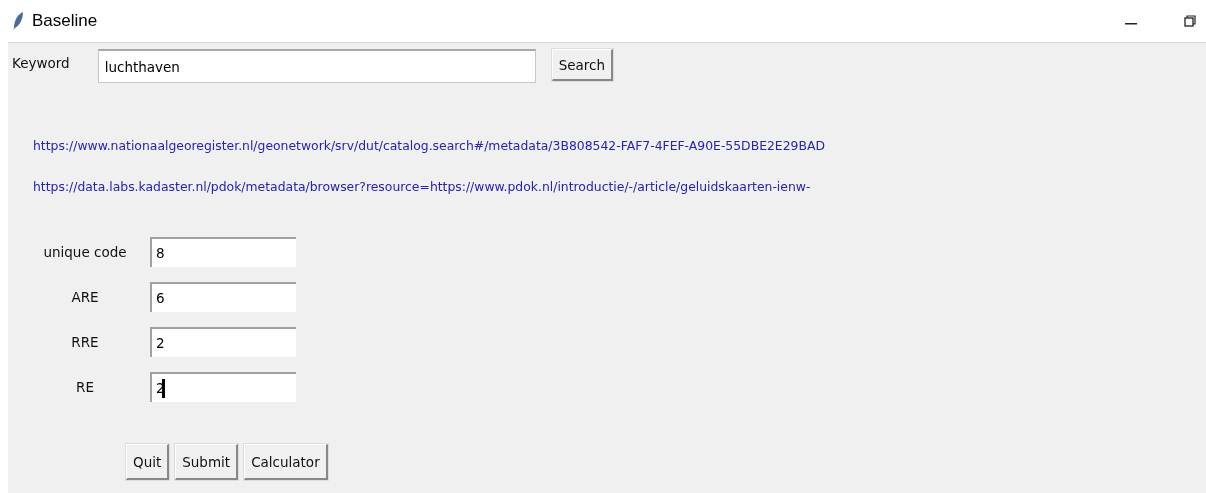  Describe the element at coordinates (316, 66) in the screenshot. I see `keyword-field: luchthaven` at that location.